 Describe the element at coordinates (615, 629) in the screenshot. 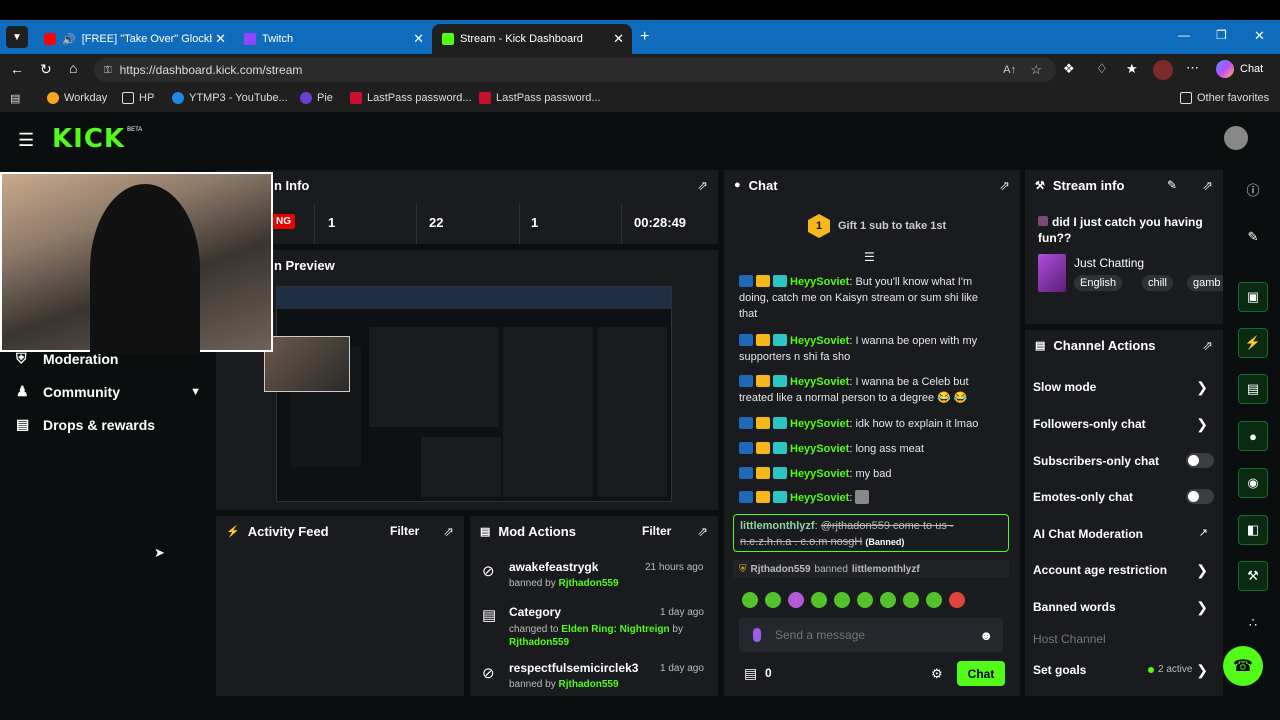

I see `detail-target: Elden Ring: Nightreign` at that location.